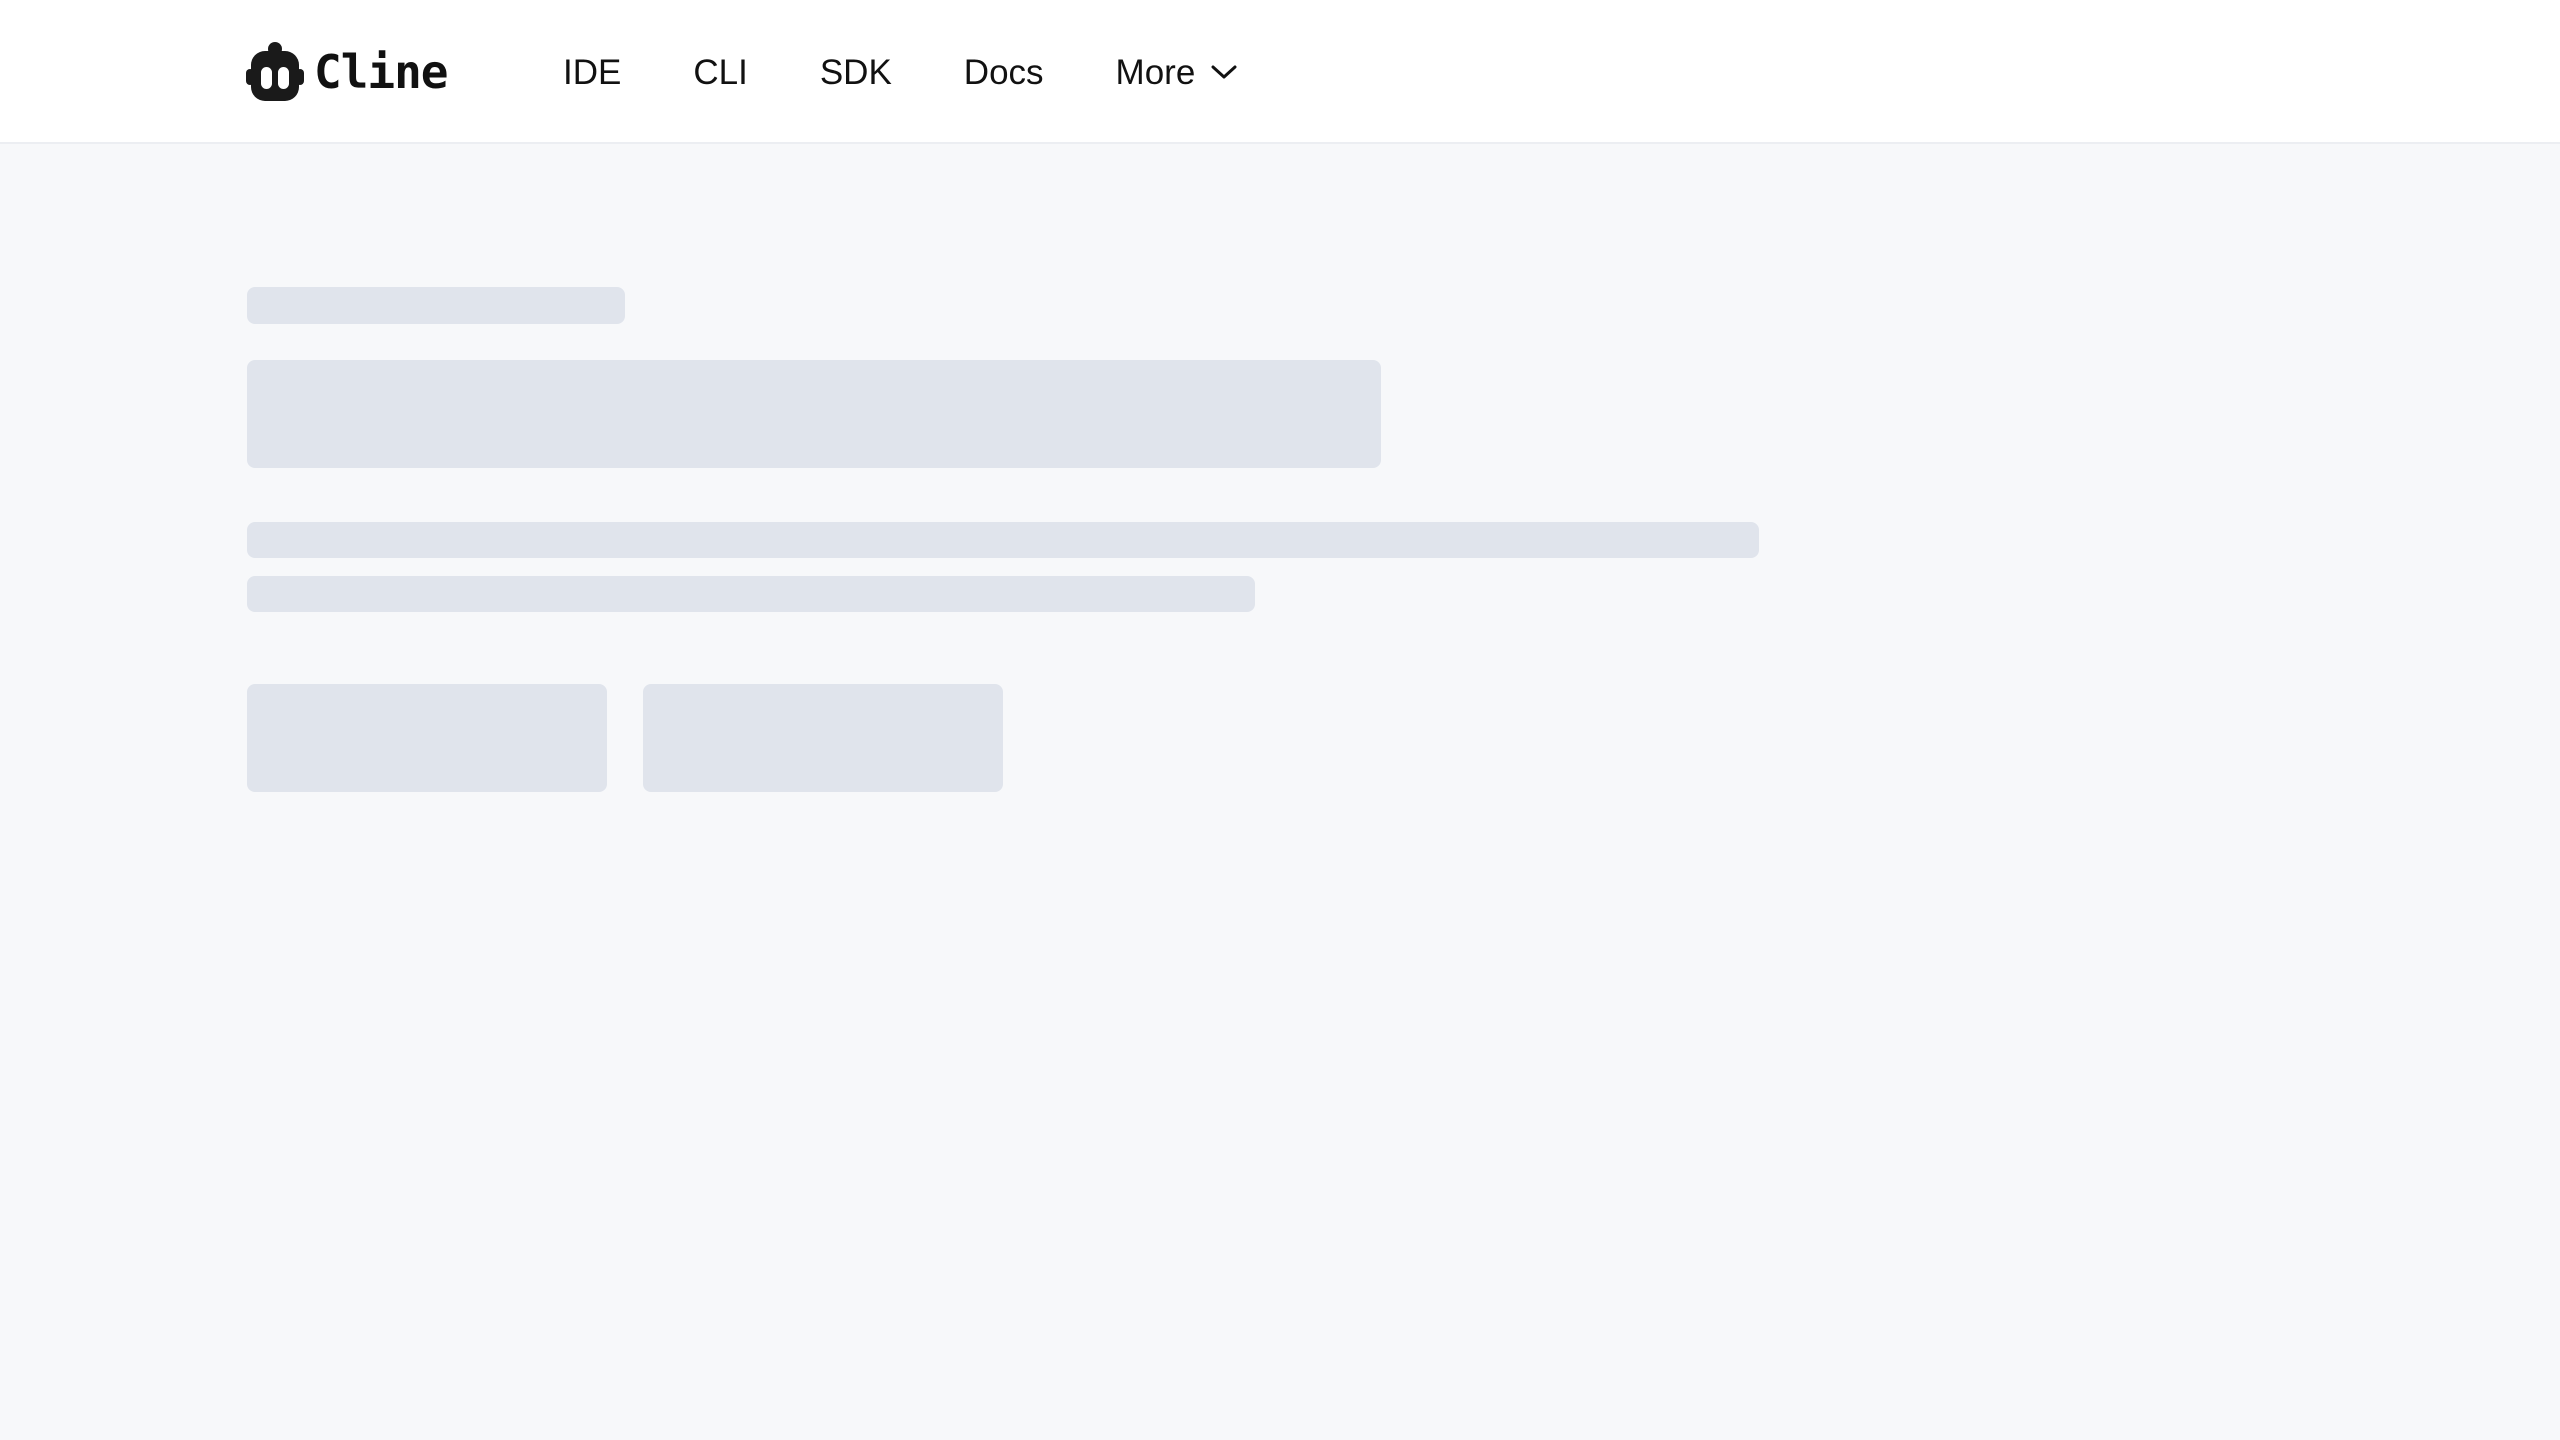  Describe the element at coordinates (1155, 72) in the screenshot. I see `nav-more-label: More` at that location.